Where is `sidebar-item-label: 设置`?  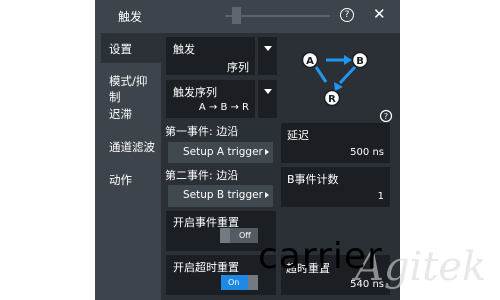 sidebar-item-label: 设置 is located at coordinates (120, 49).